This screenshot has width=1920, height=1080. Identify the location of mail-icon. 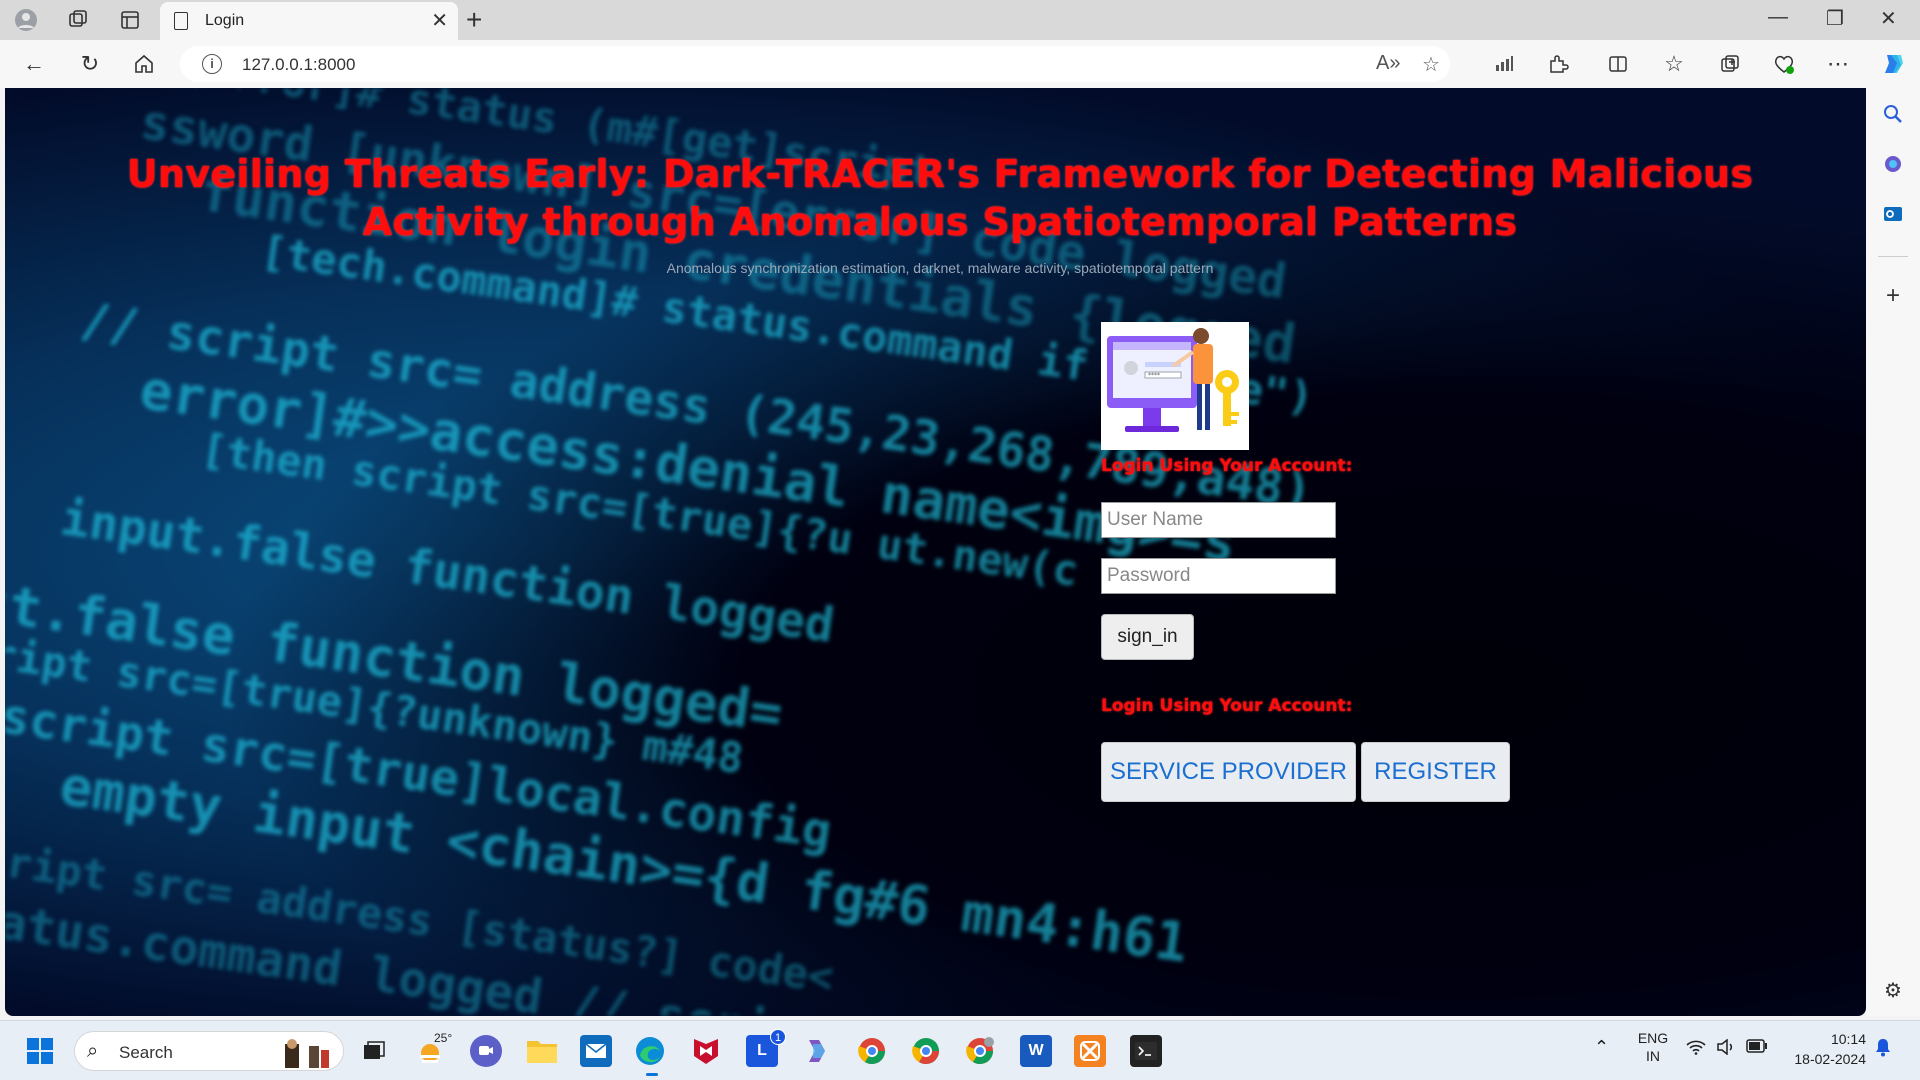
(596, 1051).